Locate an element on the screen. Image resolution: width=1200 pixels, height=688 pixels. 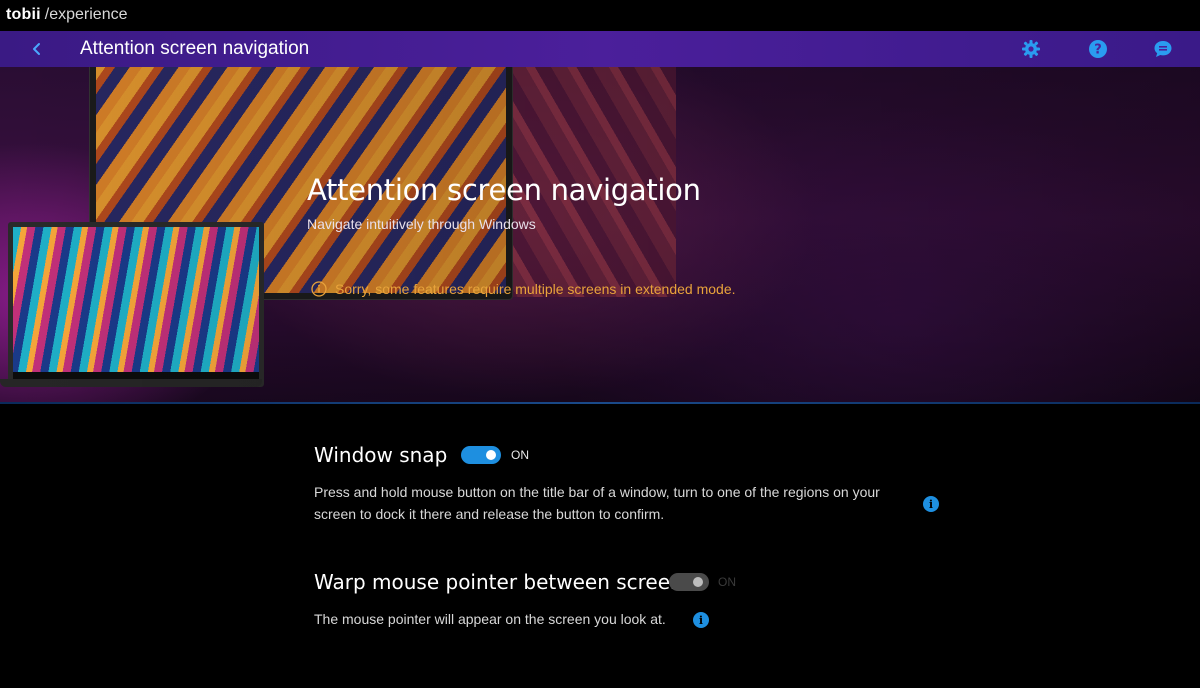
window-titlebar: tobii /experience is located at coordinates (600, 15).